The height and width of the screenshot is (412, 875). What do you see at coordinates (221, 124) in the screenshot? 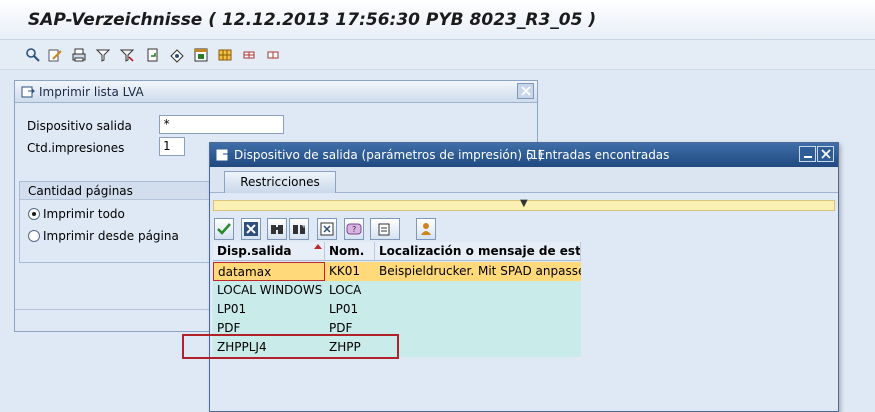
I see `device-input: *` at bounding box center [221, 124].